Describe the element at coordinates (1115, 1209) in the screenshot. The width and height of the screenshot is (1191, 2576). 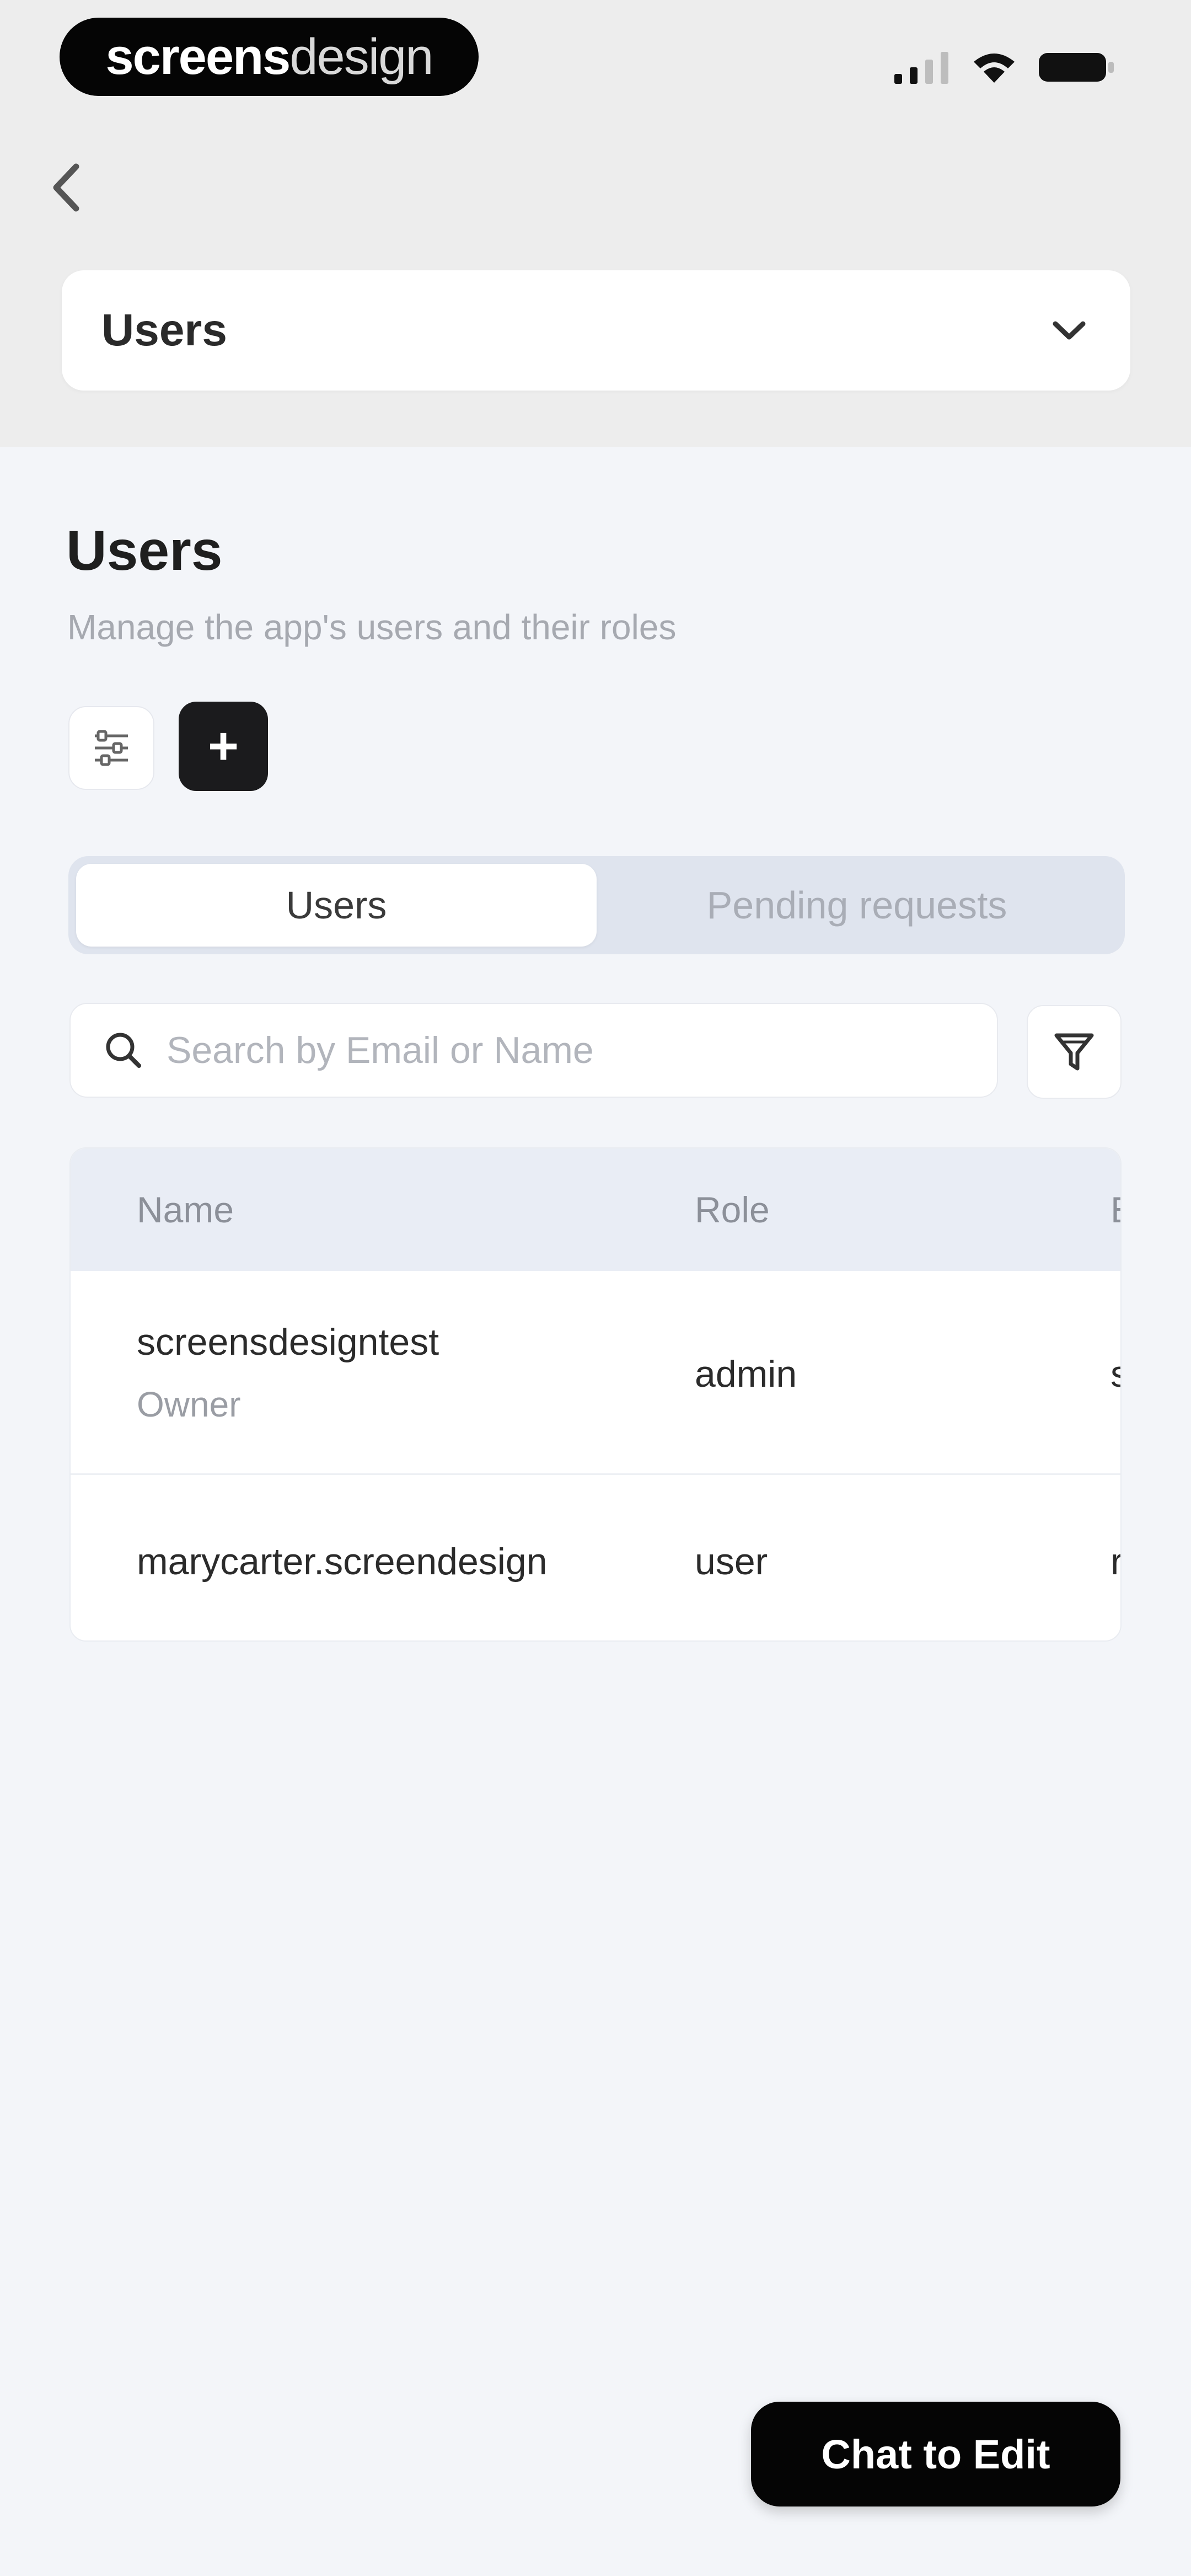
I see `column-header-extra: E` at that location.